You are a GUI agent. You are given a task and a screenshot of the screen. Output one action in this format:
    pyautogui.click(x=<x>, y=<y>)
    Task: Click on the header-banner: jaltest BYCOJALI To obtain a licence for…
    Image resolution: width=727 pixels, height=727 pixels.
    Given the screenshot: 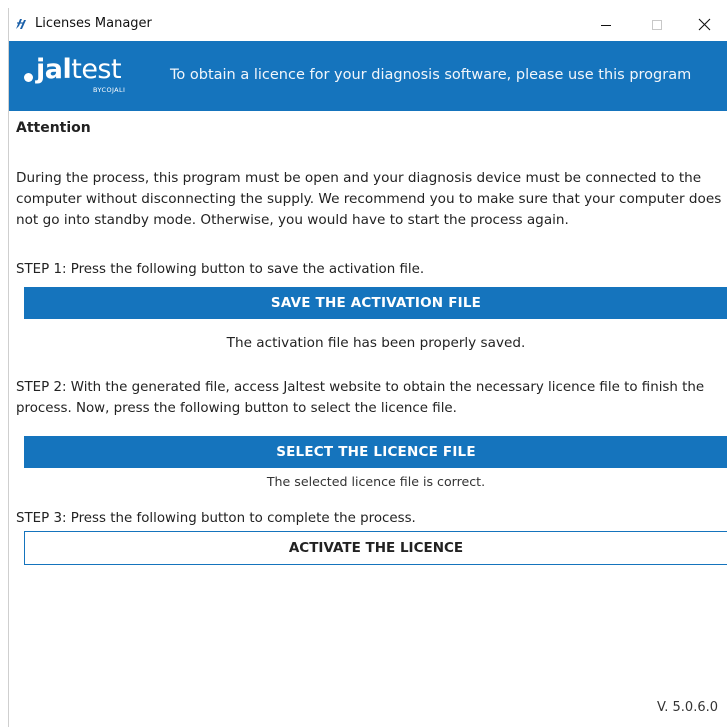 What is the action you would take?
    pyautogui.click(x=368, y=76)
    